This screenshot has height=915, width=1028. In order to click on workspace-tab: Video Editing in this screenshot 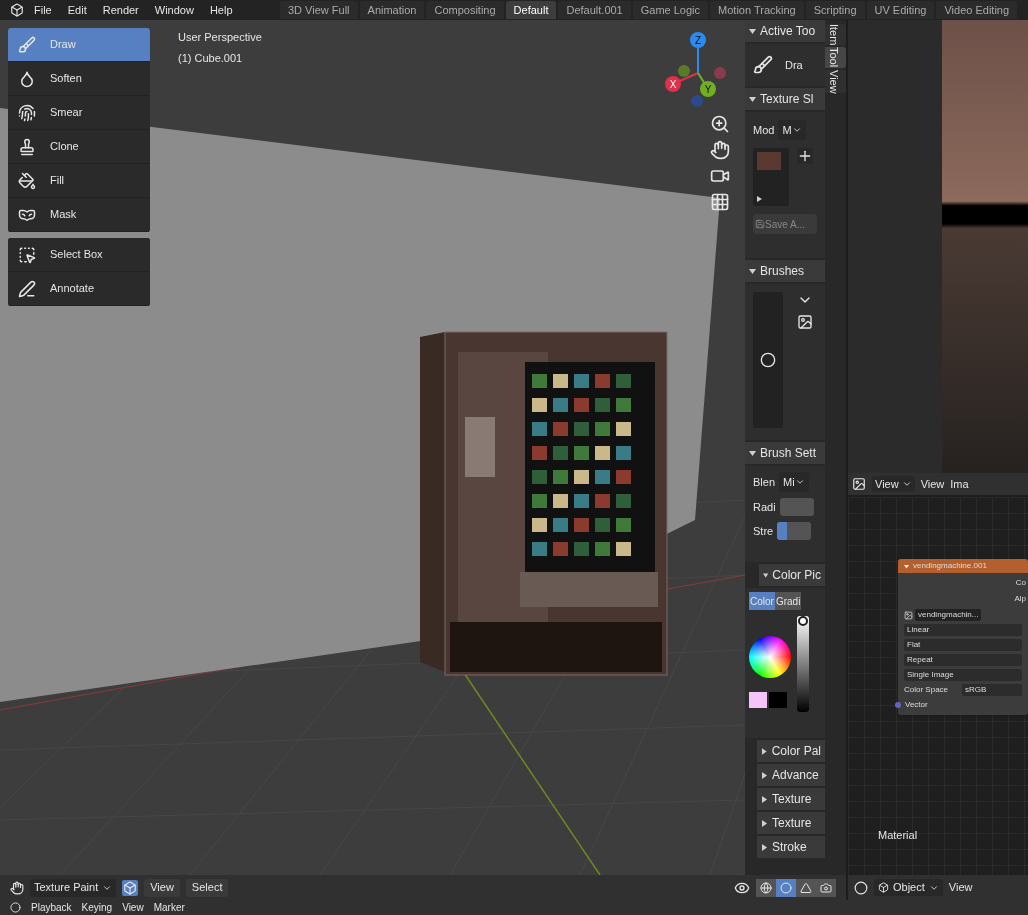, I will do `click(977, 10)`.